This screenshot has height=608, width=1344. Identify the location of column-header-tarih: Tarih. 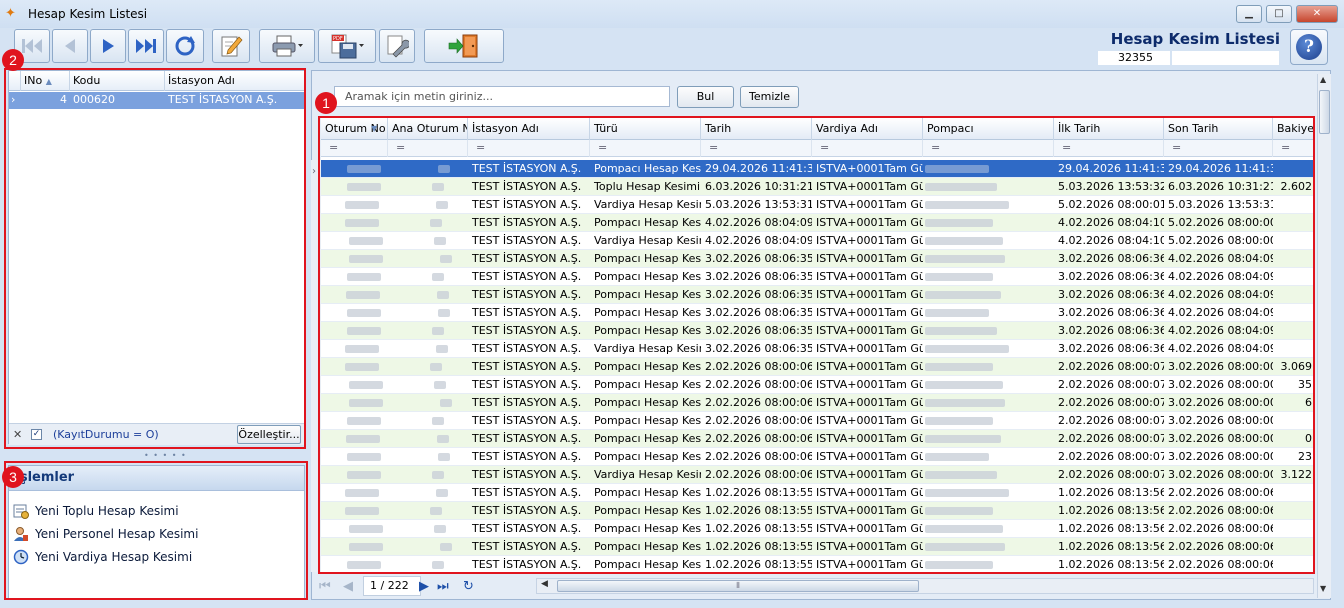
(756, 129).